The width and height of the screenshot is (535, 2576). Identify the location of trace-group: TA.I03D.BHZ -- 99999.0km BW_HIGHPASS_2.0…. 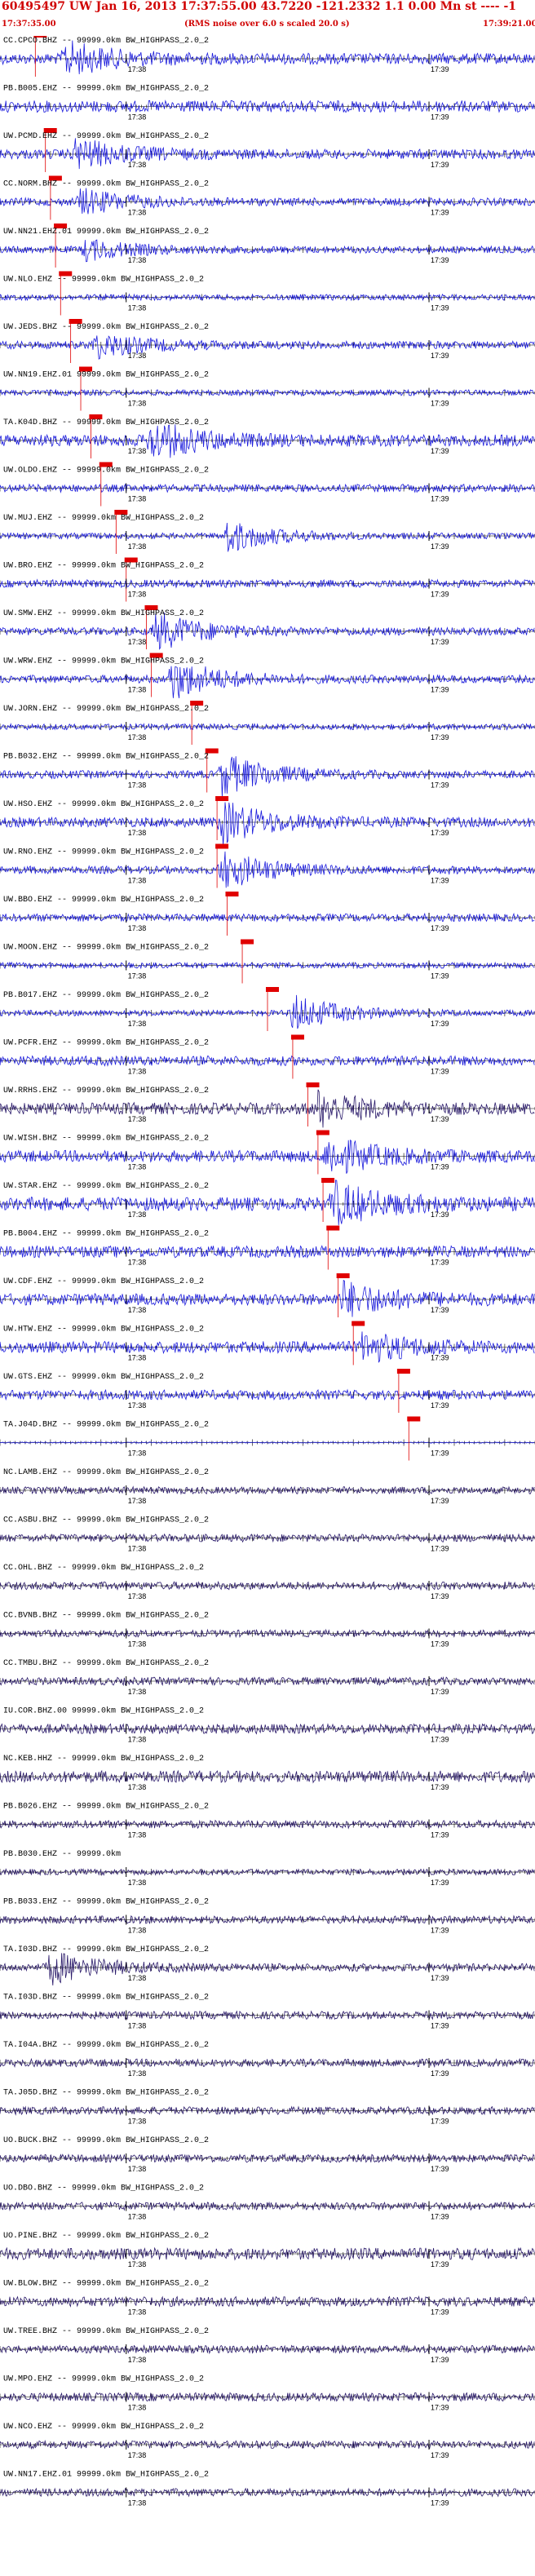
(267, 2011).